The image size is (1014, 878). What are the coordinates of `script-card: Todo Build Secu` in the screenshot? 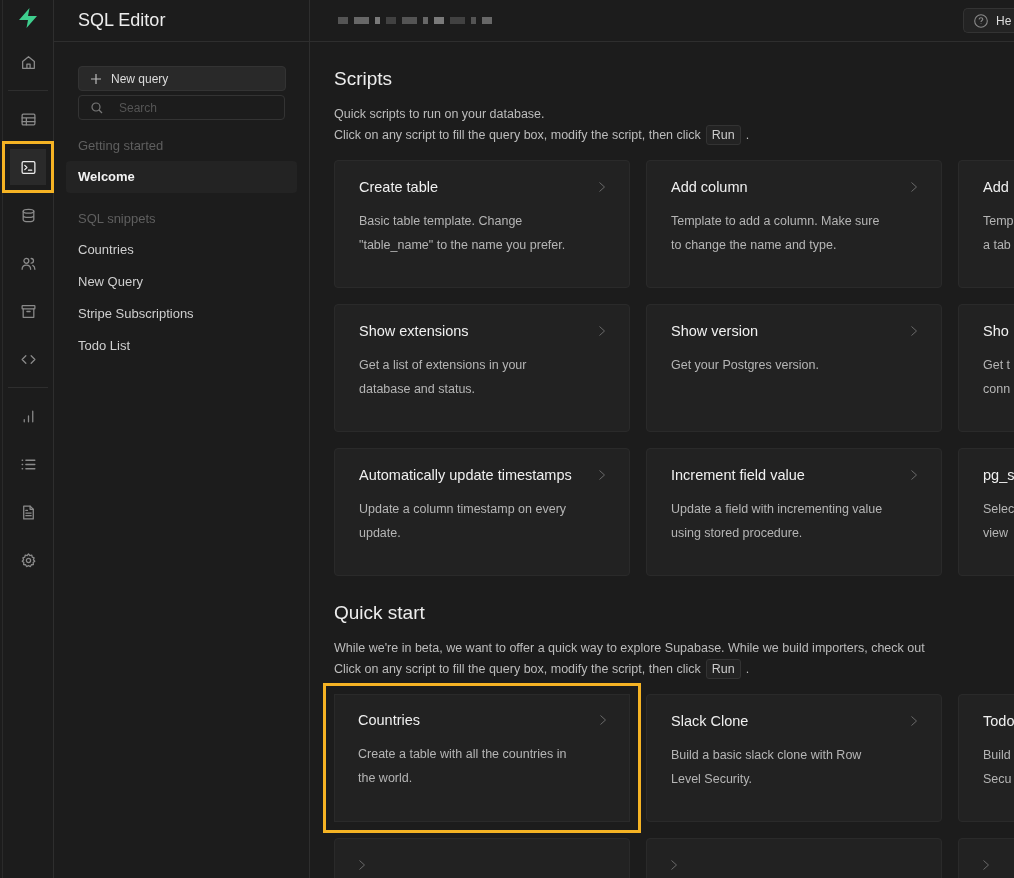 It's located at (986, 758).